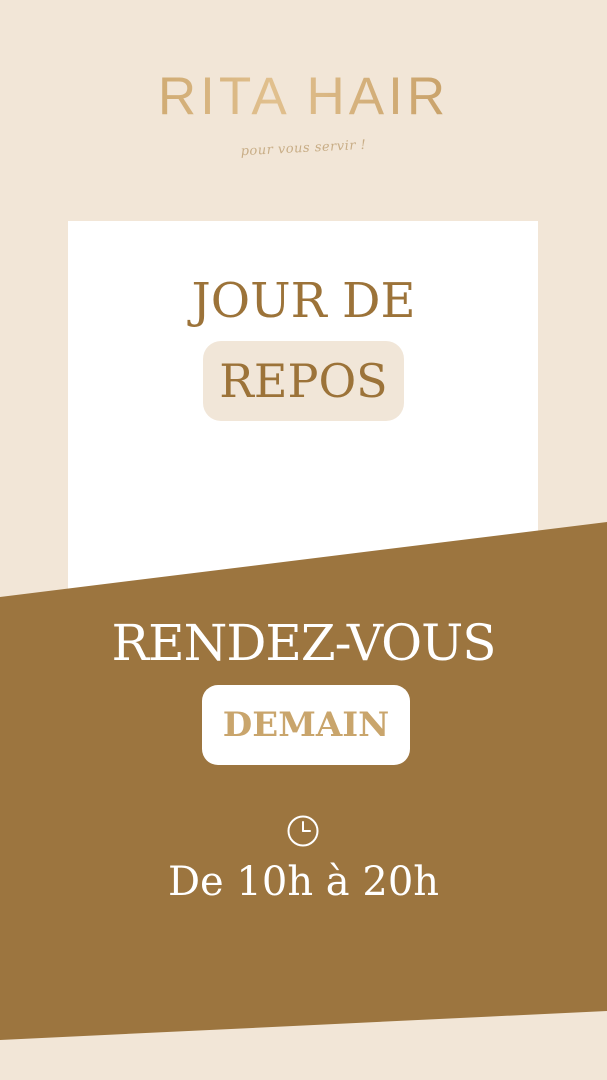  I want to click on opening-hours: De 10h à 20h, so click(303, 882).